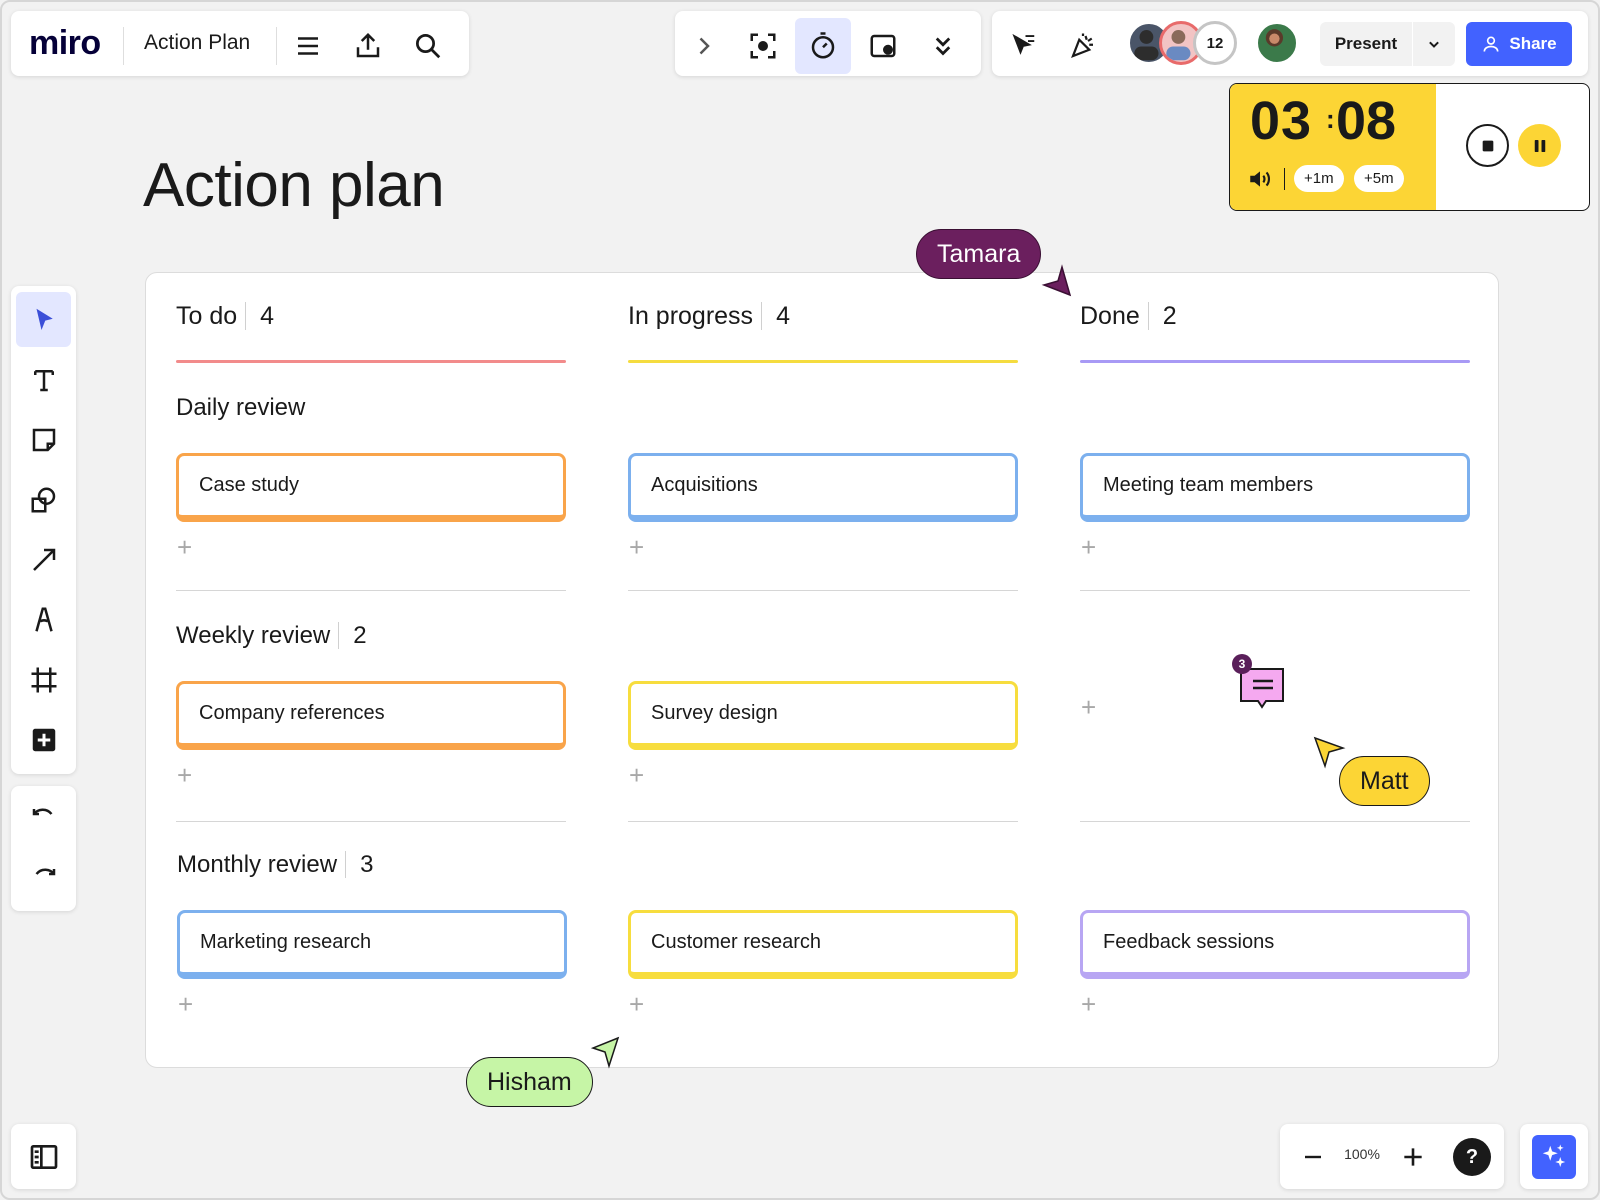 The width and height of the screenshot is (1600, 1200). Describe the element at coordinates (43, 530) in the screenshot. I see `creation-toolbar` at that location.